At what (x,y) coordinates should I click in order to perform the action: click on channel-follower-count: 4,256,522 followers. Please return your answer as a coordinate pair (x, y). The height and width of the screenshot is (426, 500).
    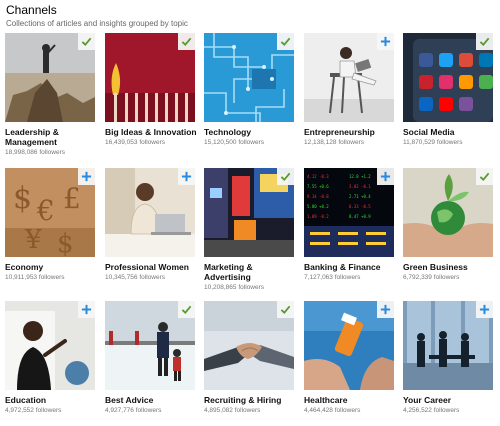
    Looking at the image, I should click on (431, 410).